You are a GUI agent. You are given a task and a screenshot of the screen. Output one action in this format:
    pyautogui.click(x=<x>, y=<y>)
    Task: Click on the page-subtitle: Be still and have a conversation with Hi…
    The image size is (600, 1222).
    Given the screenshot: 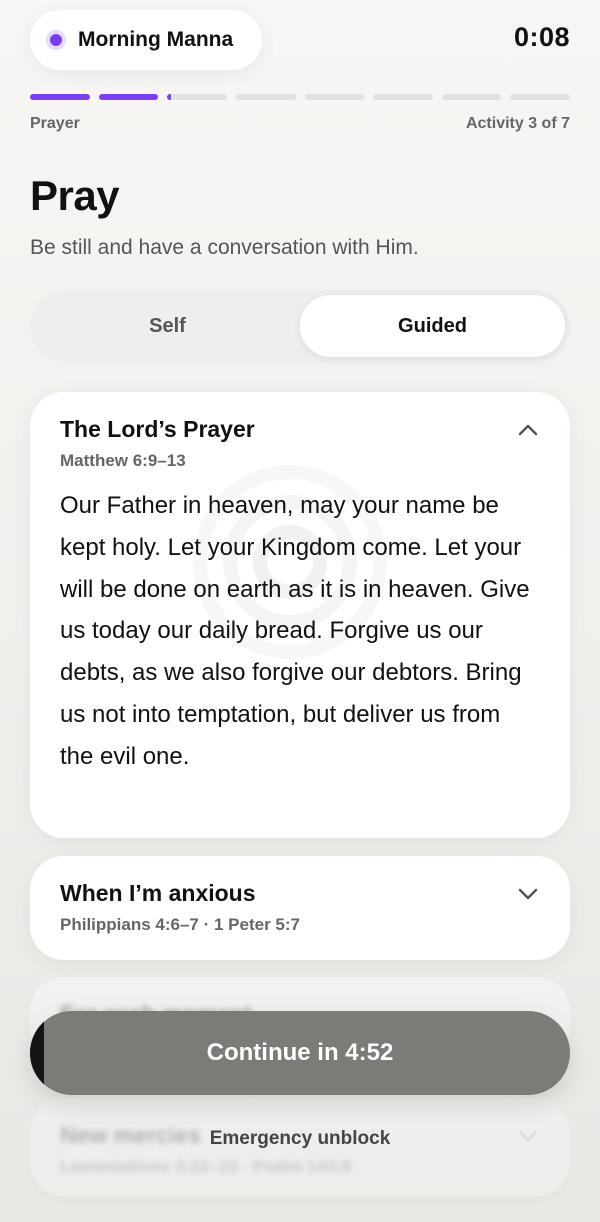 What is the action you would take?
    pyautogui.click(x=224, y=247)
    